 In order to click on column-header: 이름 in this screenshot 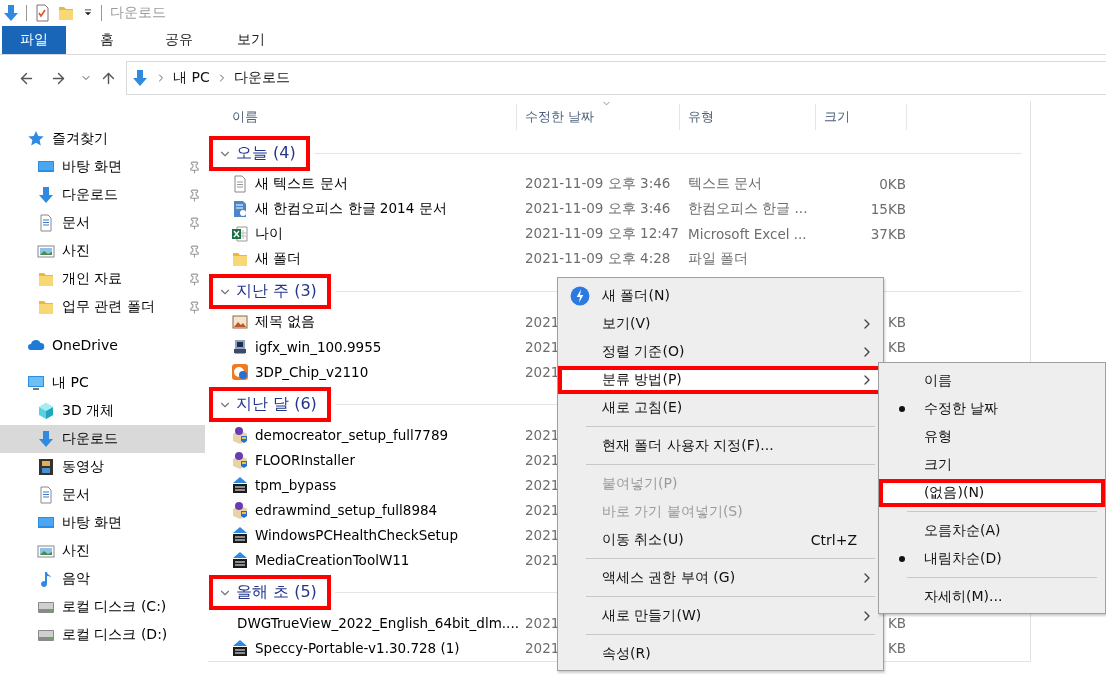, I will do `click(362, 117)`.